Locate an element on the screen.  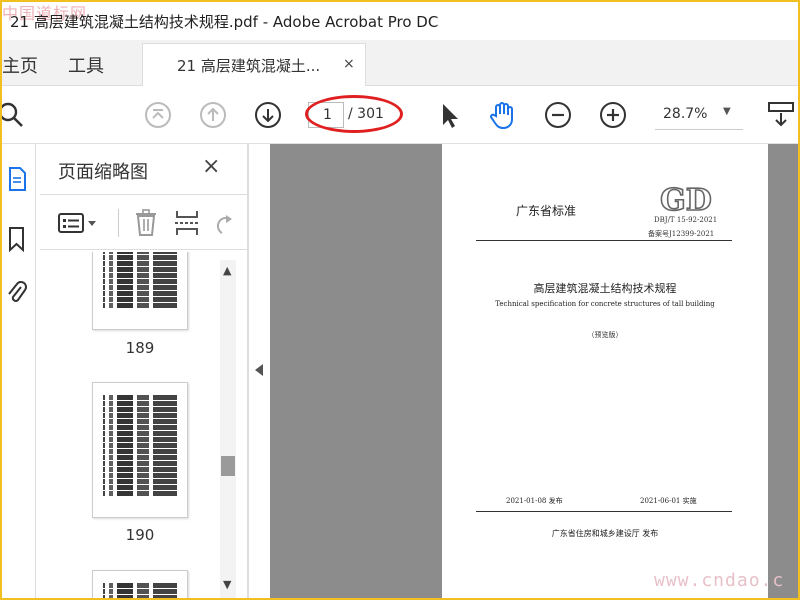
thumbnail-page-number: 190 is located at coordinates (140, 535).